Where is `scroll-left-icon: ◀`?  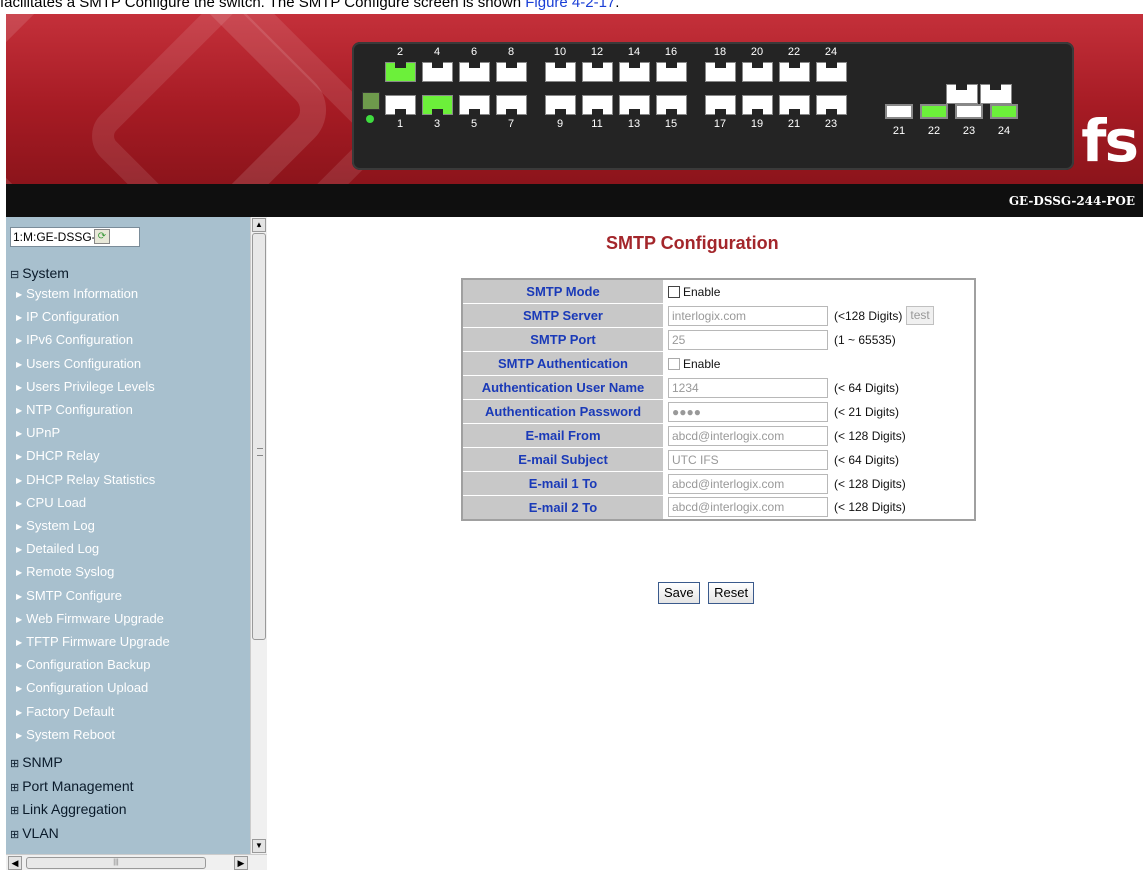
scroll-left-icon: ◀ is located at coordinates (15, 863).